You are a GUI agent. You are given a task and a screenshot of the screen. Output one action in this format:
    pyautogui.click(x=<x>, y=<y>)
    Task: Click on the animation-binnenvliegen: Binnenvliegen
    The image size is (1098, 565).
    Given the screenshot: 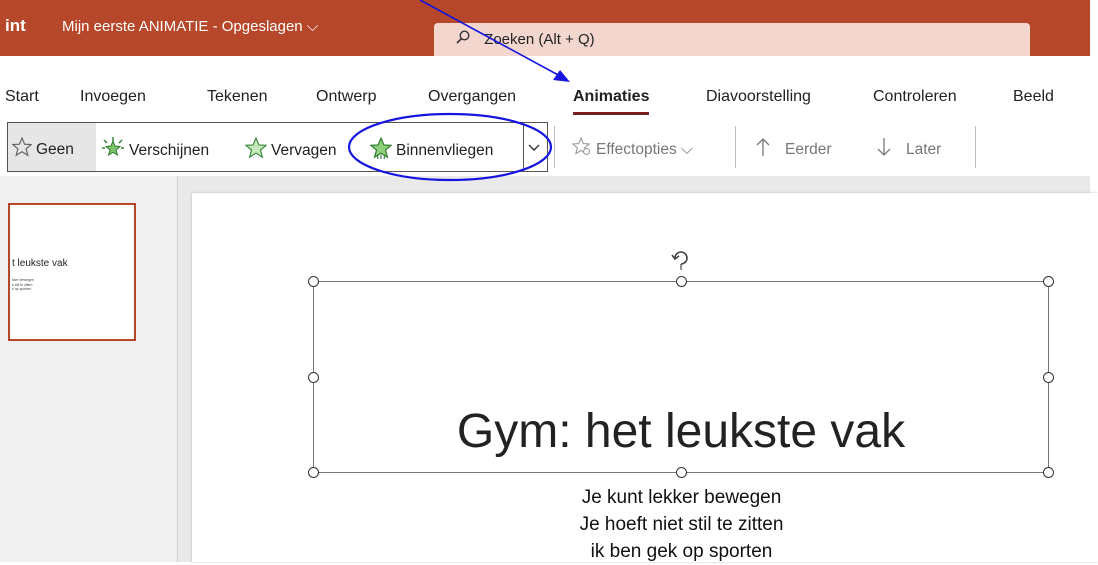 What is the action you would take?
    pyautogui.click(x=431, y=150)
    